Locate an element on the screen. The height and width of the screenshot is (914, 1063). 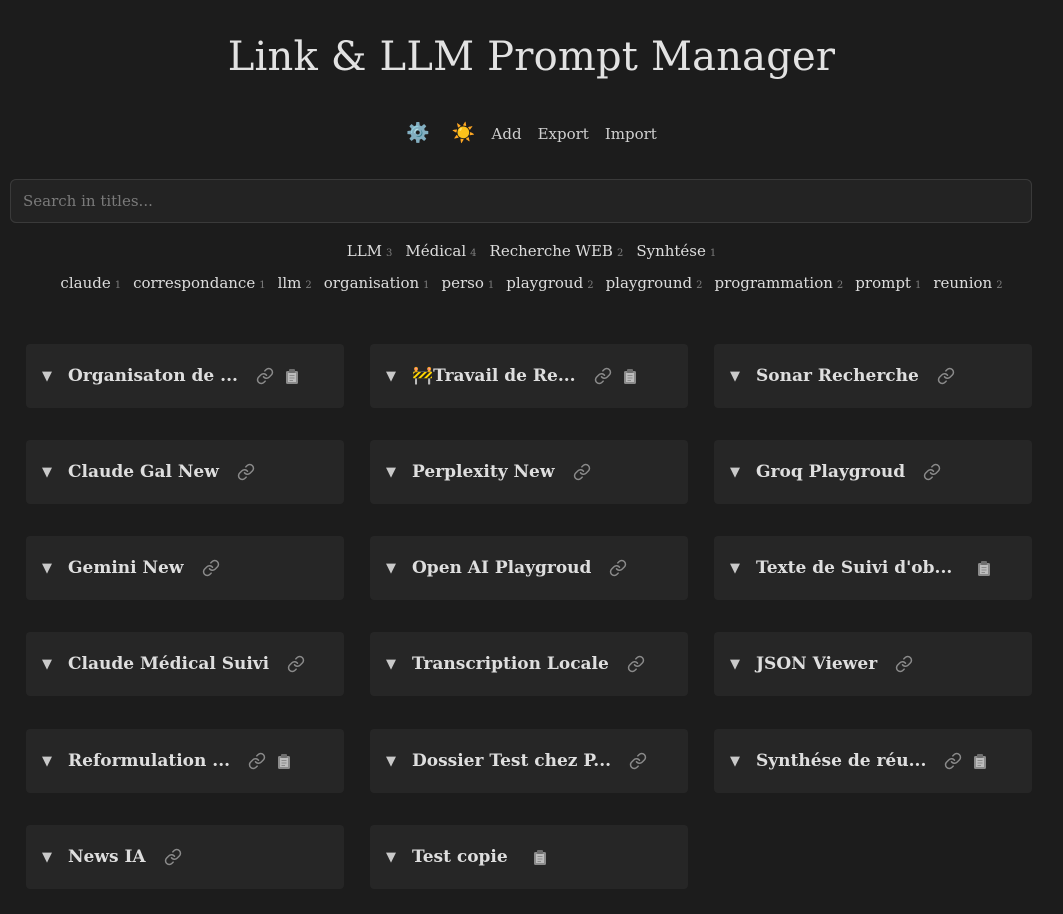
tag-name: claude is located at coordinates (85, 283).